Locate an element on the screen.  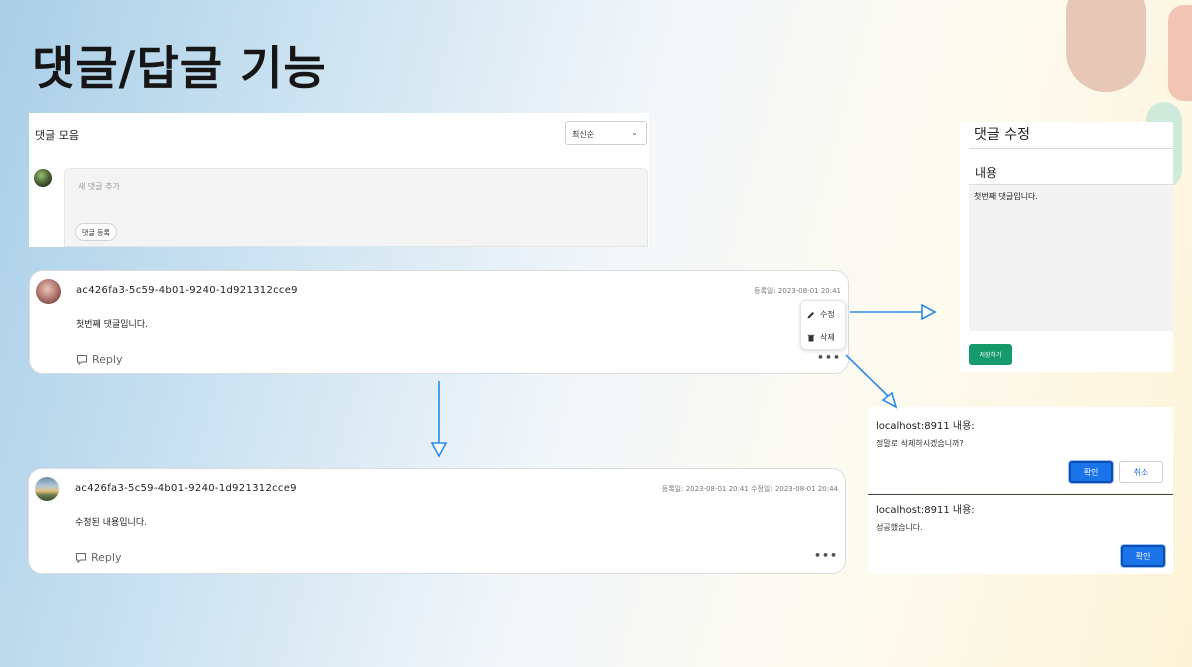
chevron-down-icon: ⌄ is located at coordinates (634, 132).